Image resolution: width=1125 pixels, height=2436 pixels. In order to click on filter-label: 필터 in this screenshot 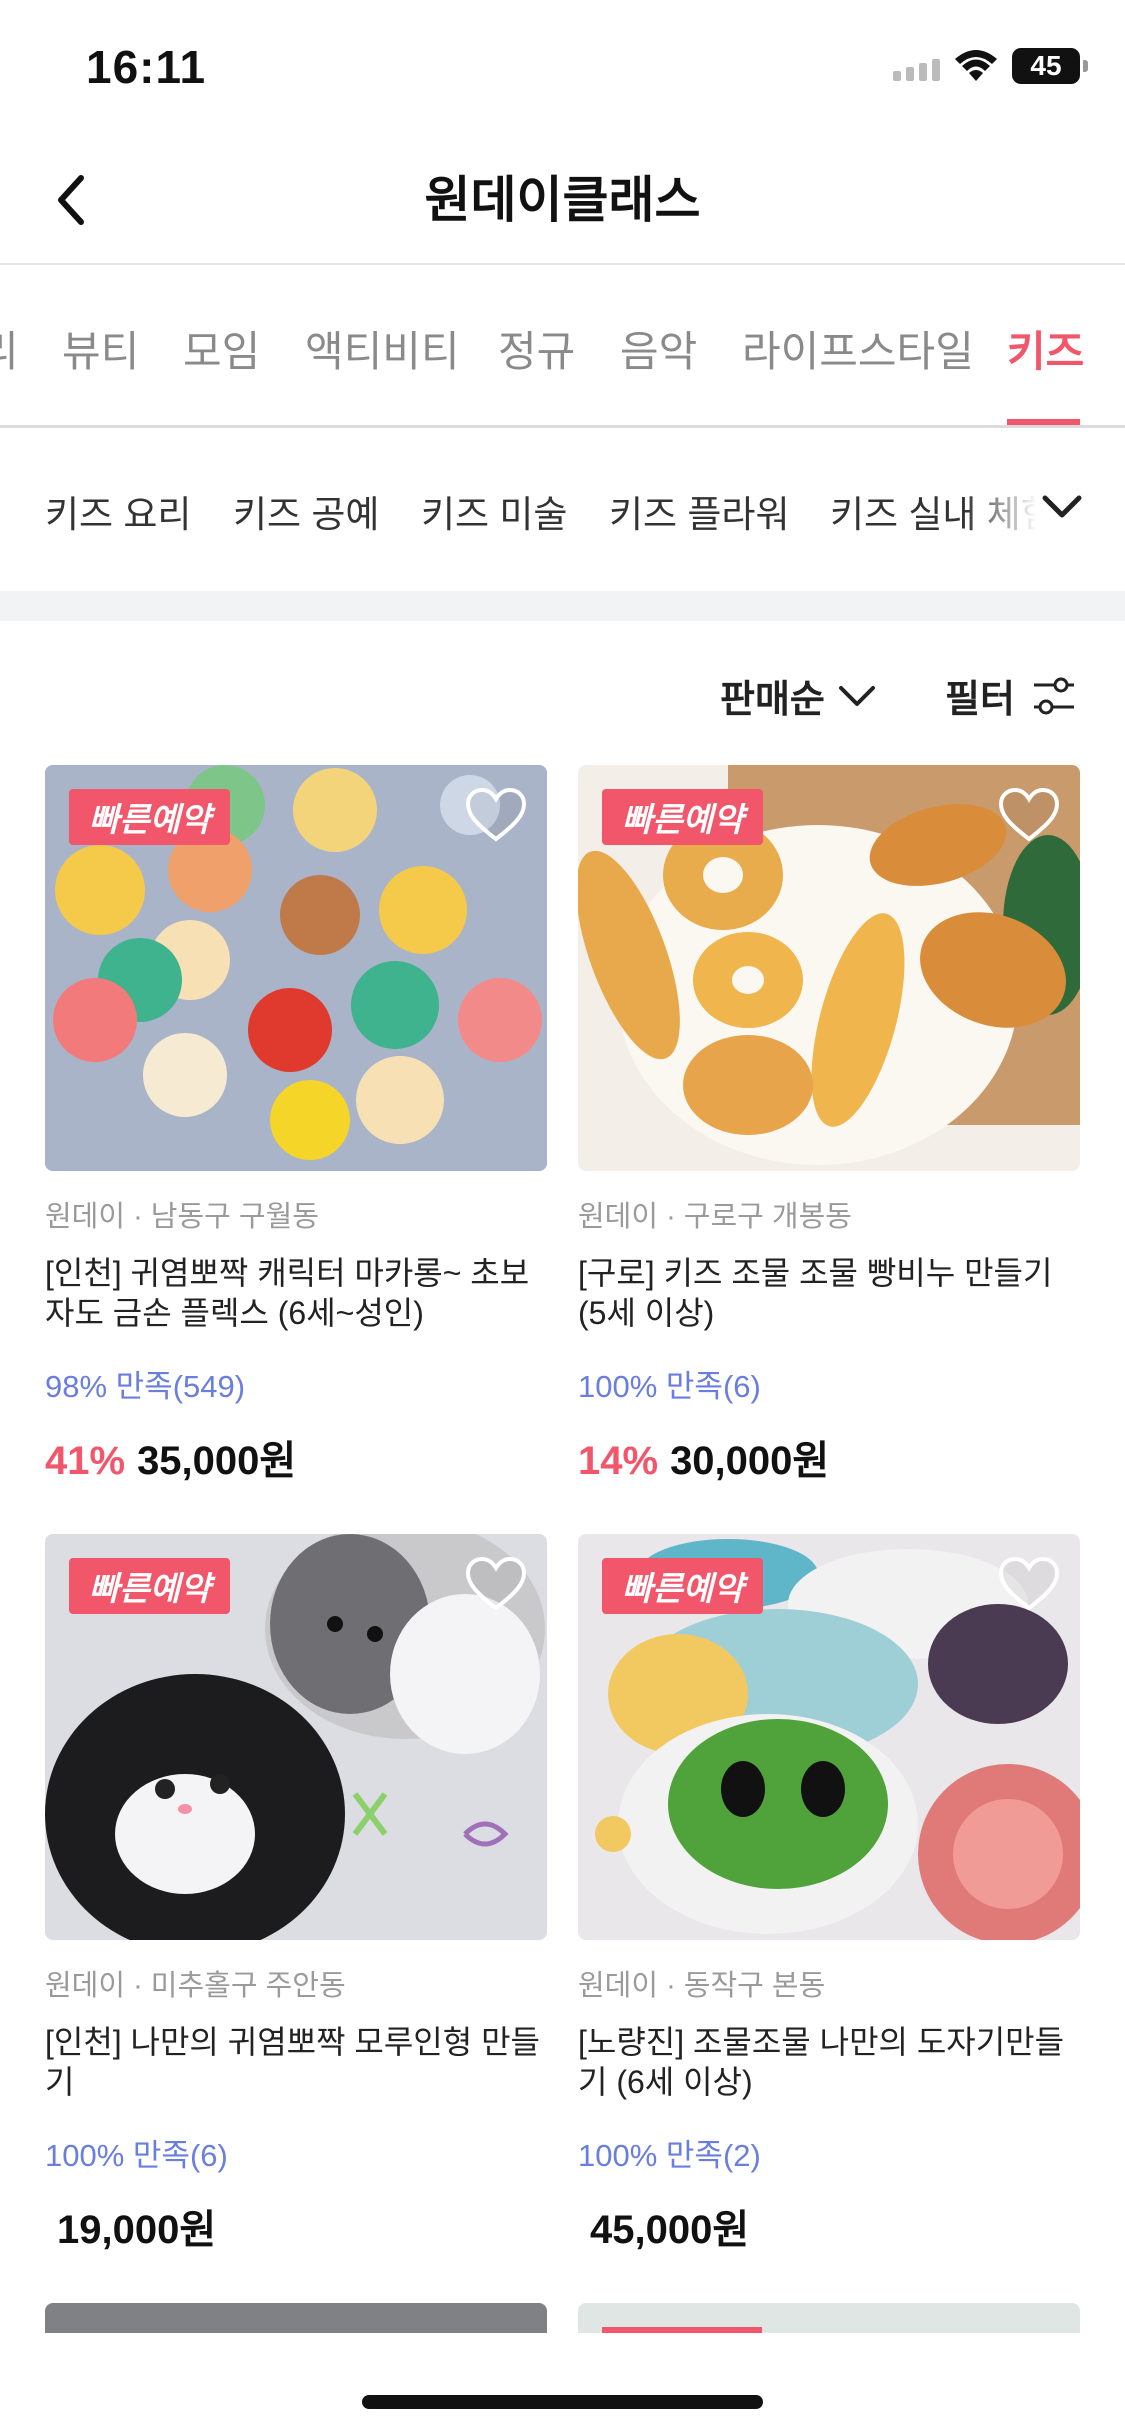, I will do `click(980, 700)`.